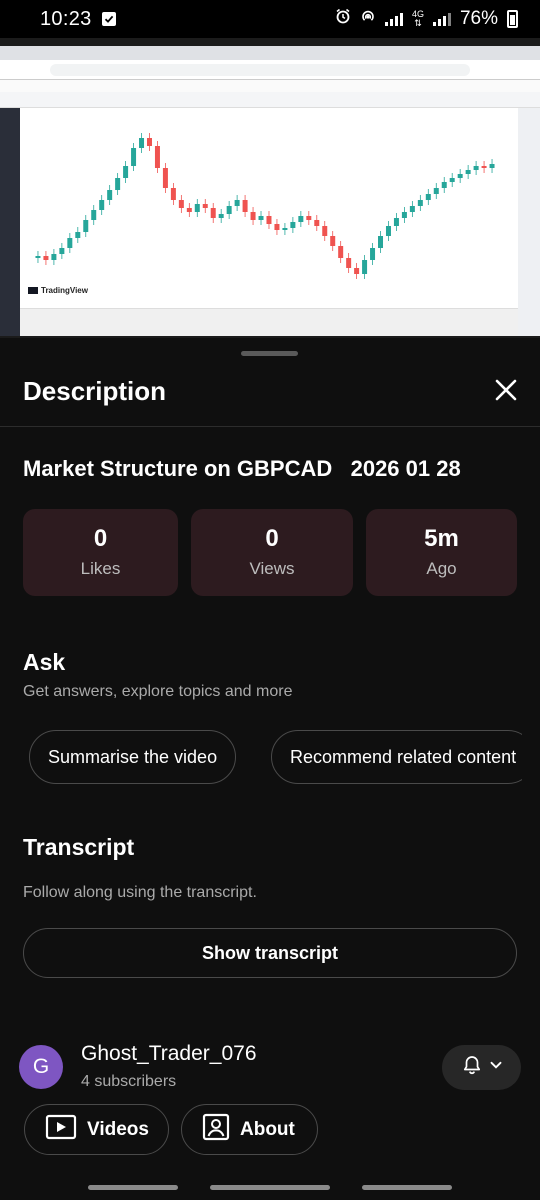 This screenshot has width=540, height=1200. Describe the element at coordinates (368, 19) in the screenshot. I see `hotspot-icon` at that location.